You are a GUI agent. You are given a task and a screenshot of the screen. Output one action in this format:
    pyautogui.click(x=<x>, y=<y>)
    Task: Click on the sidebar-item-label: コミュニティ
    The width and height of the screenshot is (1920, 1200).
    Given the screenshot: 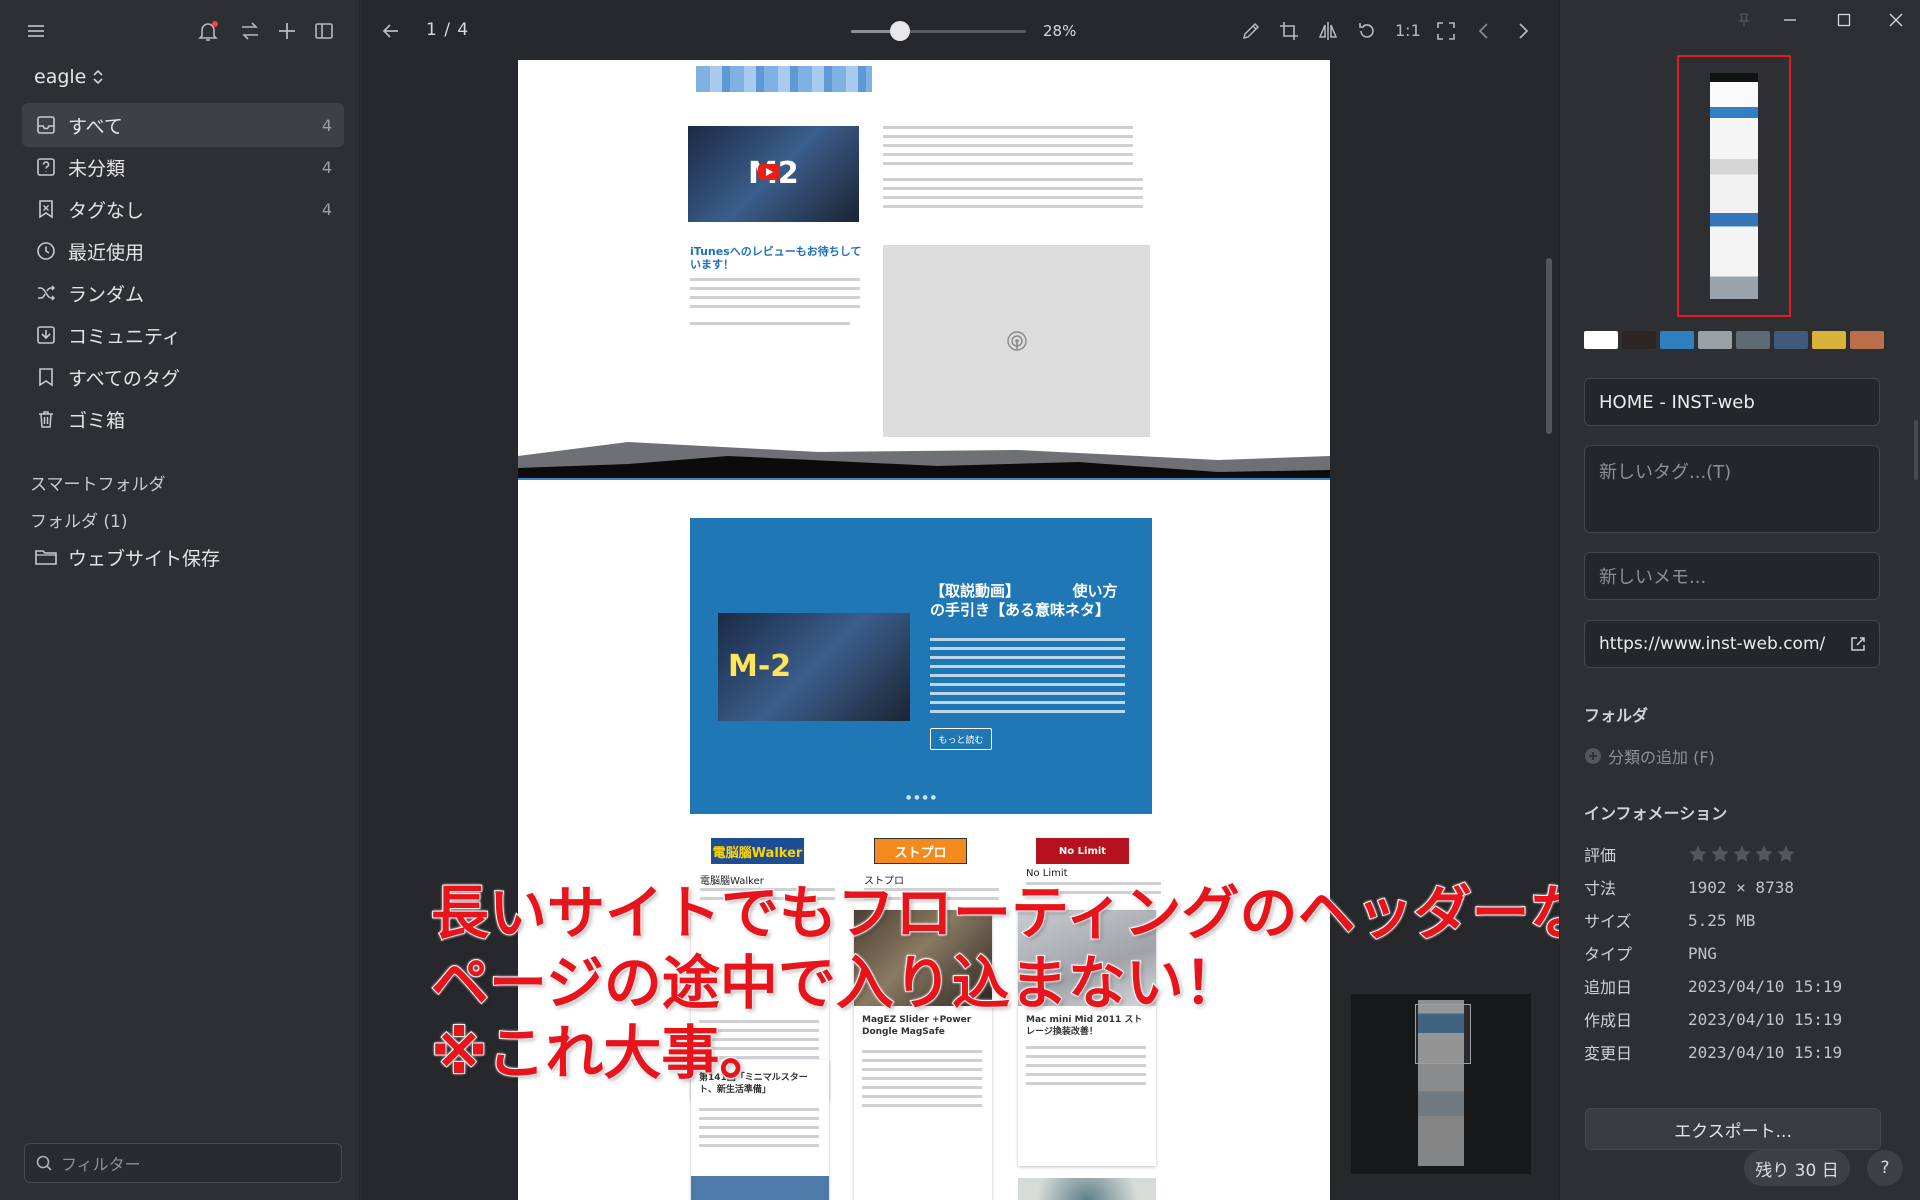 What is the action you would take?
    pyautogui.click(x=124, y=336)
    